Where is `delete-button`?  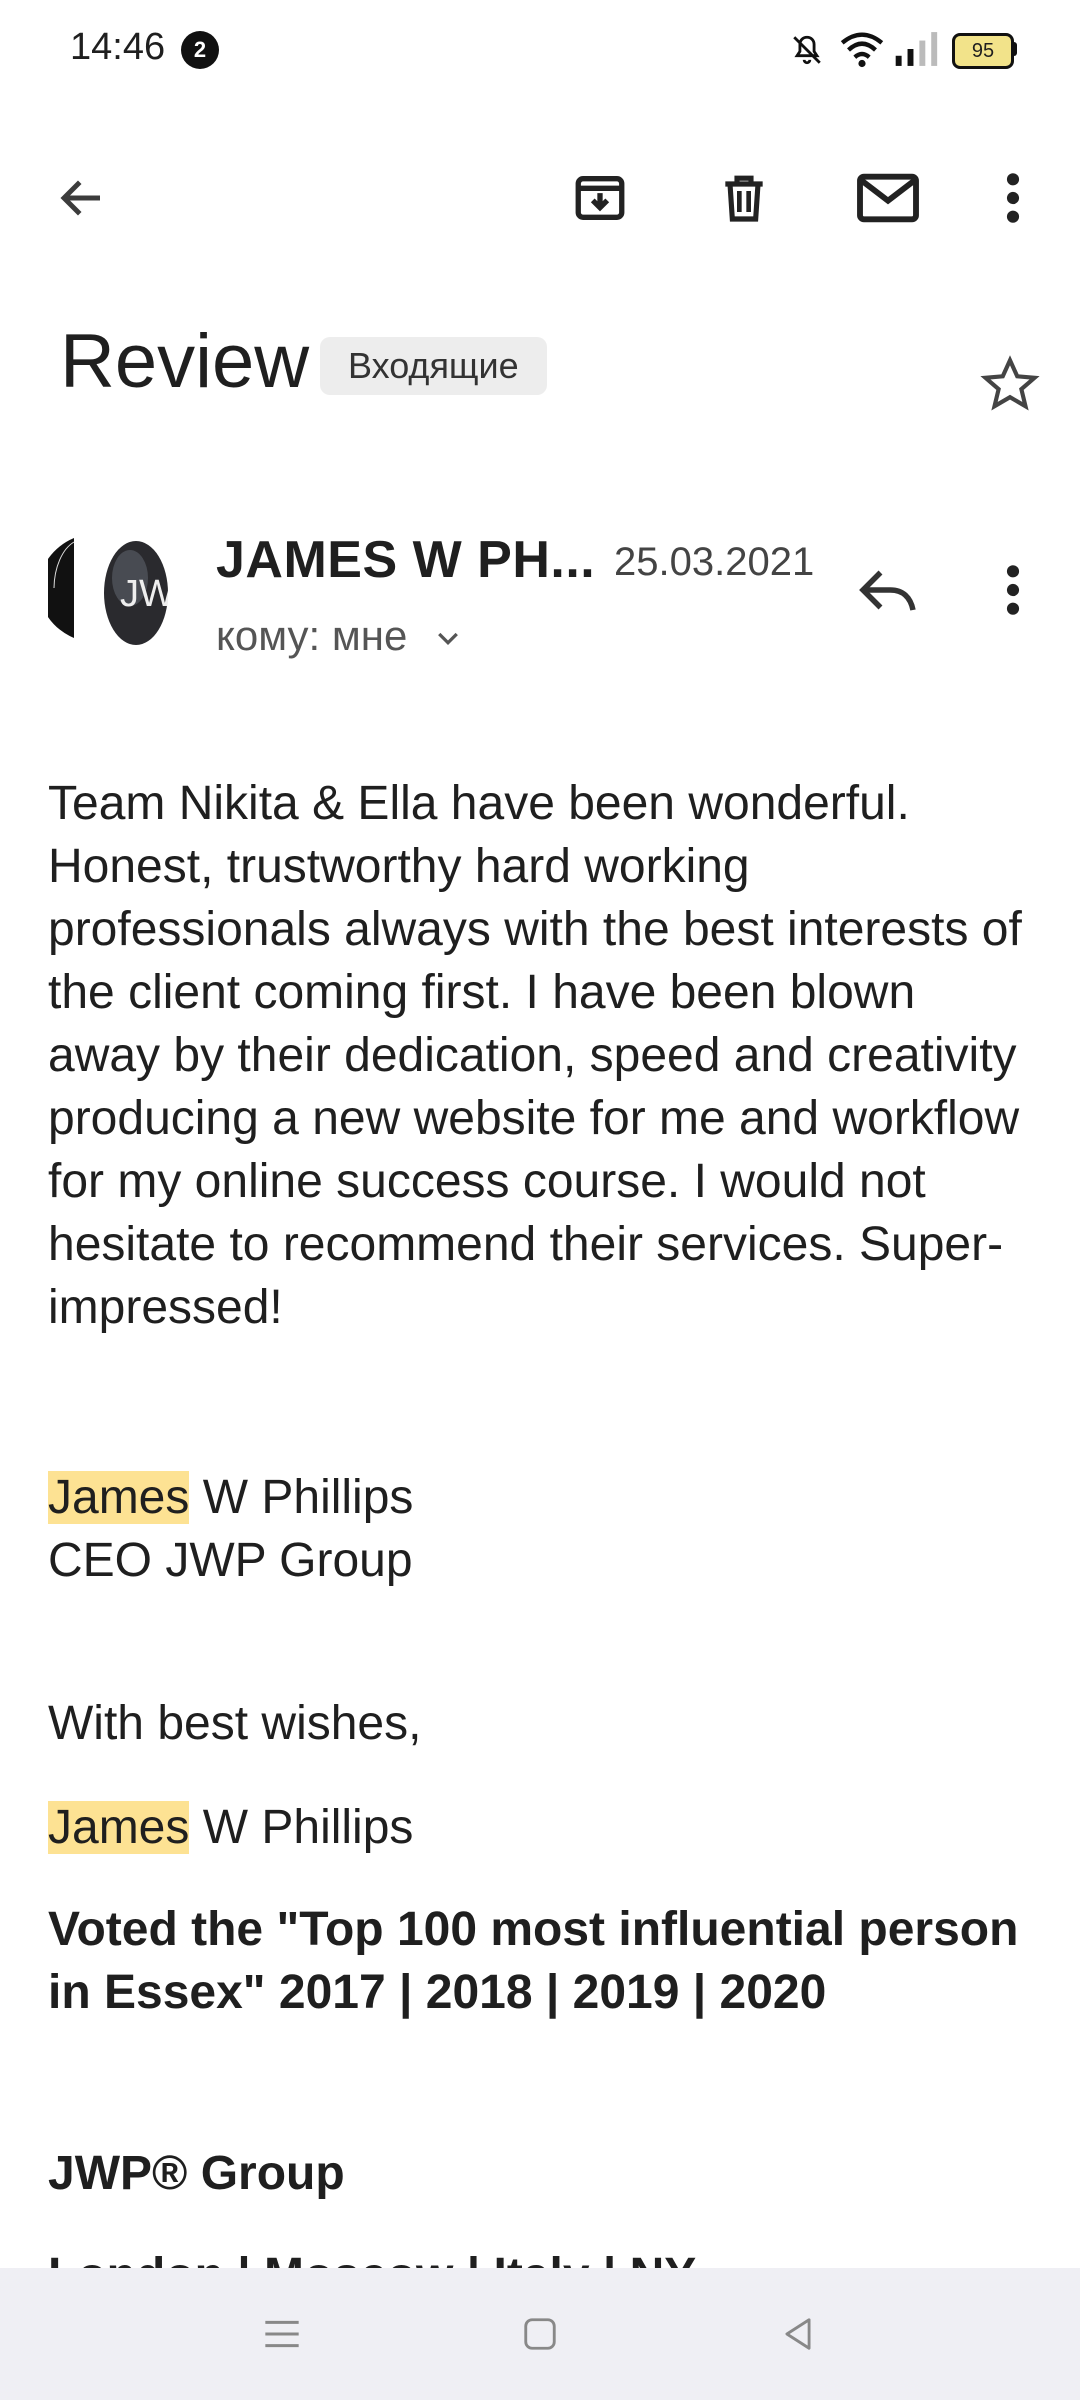 delete-button is located at coordinates (744, 198).